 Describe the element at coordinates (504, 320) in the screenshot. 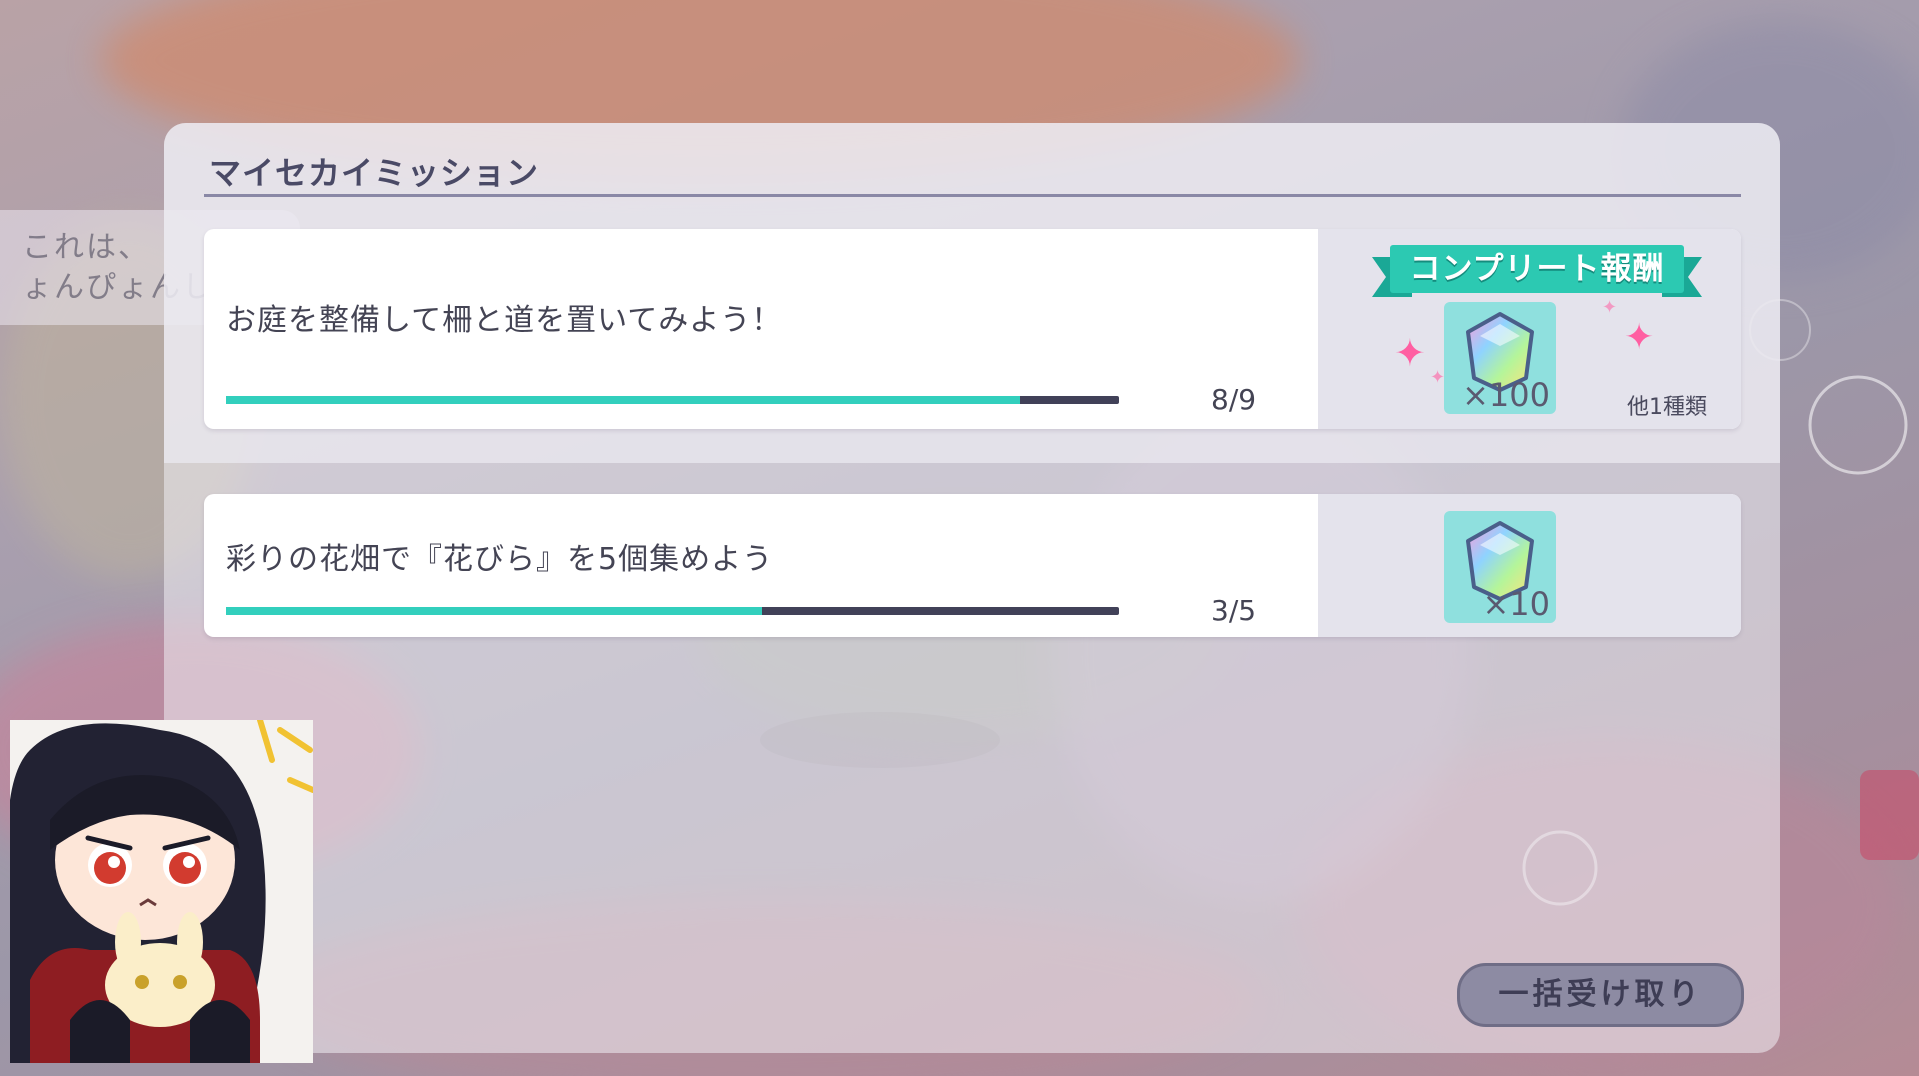

I see `mission-text: お庭を整備して柵と道を置いてみよう！` at that location.